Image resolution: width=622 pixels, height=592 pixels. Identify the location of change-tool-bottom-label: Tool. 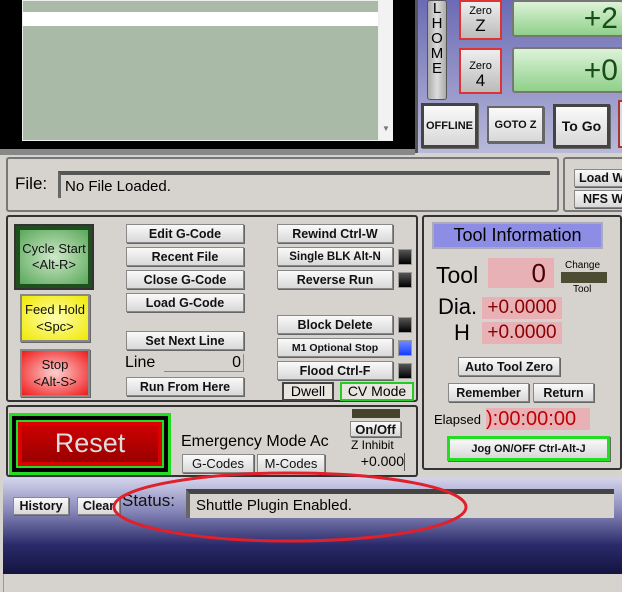
(582, 289).